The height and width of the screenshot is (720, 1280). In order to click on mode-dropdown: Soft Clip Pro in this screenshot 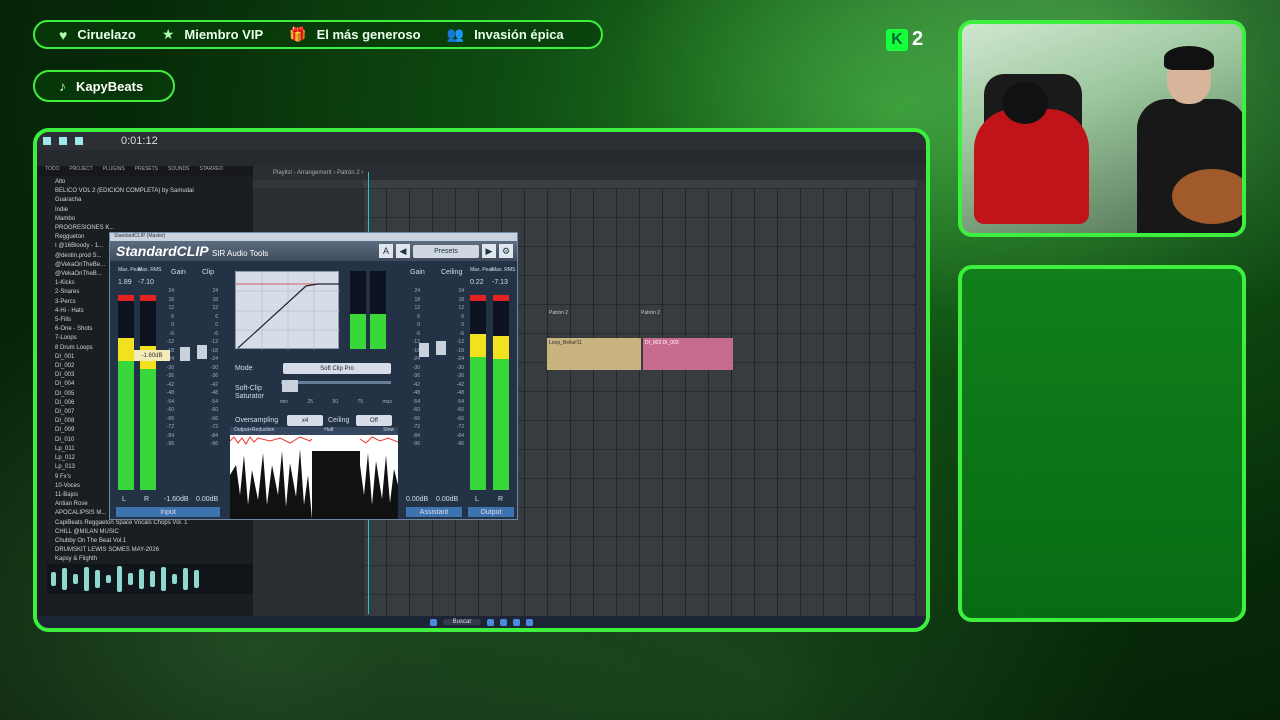, I will do `click(337, 368)`.